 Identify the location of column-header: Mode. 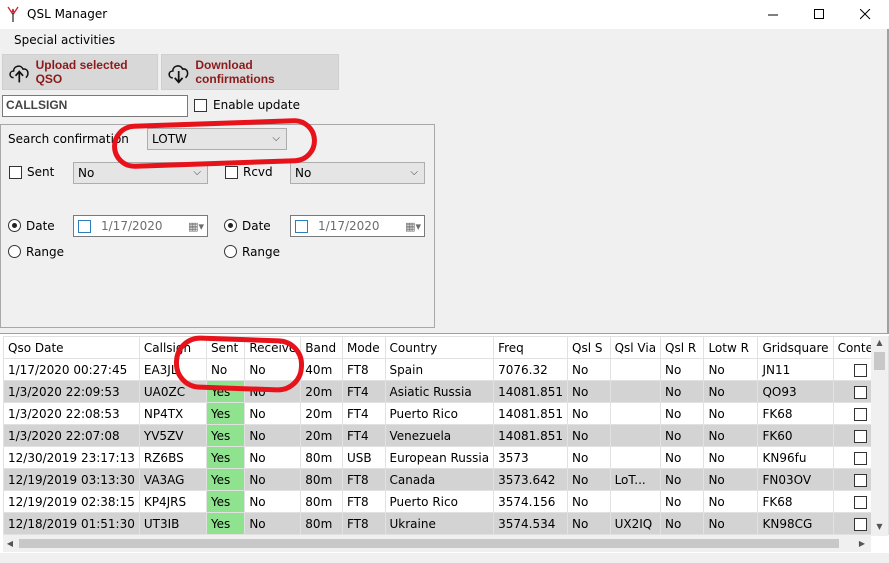
(363, 347).